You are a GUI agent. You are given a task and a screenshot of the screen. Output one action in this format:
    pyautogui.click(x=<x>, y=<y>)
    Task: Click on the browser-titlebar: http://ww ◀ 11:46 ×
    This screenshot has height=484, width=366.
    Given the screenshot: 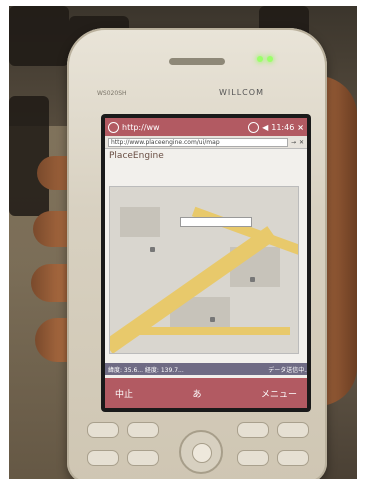 What is the action you would take?
    pyautogui.click(x=206, y=127)
    